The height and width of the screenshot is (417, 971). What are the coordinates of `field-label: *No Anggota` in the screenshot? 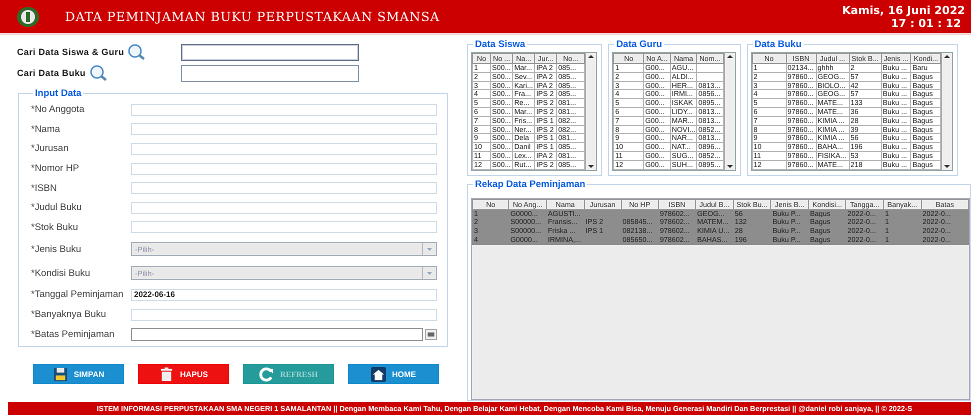 It's located at (58, 110).